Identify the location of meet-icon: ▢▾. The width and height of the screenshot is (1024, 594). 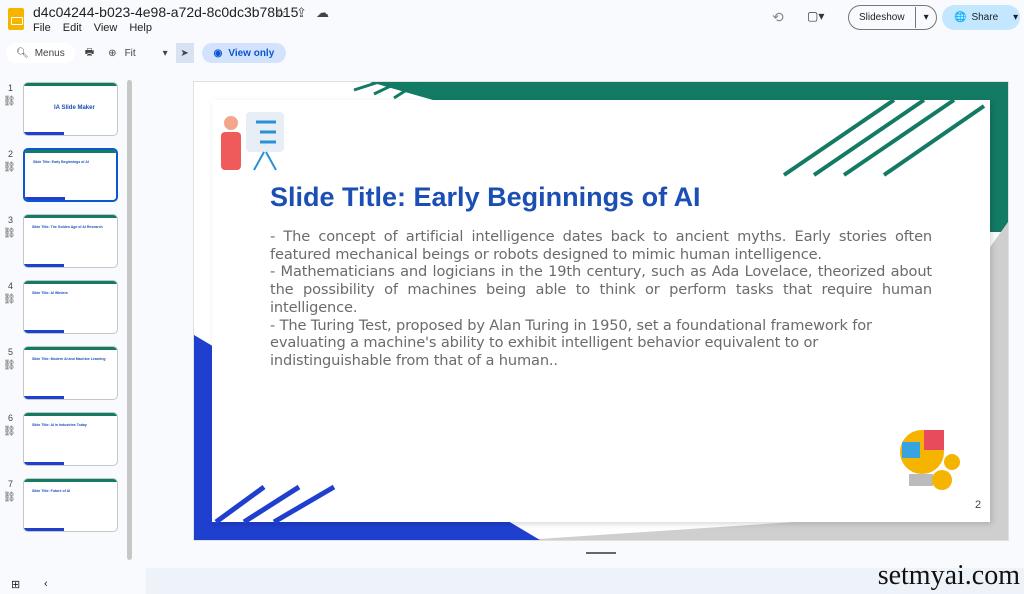
(815, 16).